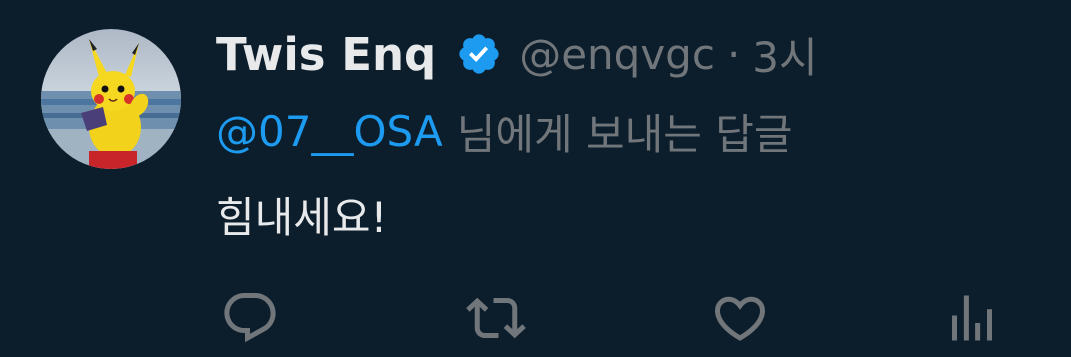  I want to click on verified-badge-icon, so click(479, 54).